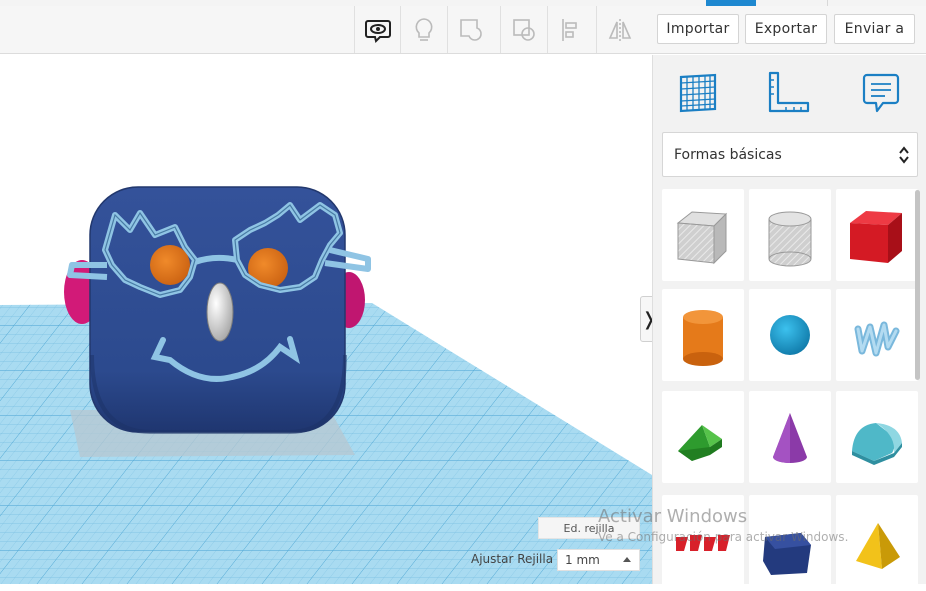 This screenshot has width=926, height=591. Describe the element at coordinates (904, 155) in the screenshot. I see `updown-arrows-icon` at that location.